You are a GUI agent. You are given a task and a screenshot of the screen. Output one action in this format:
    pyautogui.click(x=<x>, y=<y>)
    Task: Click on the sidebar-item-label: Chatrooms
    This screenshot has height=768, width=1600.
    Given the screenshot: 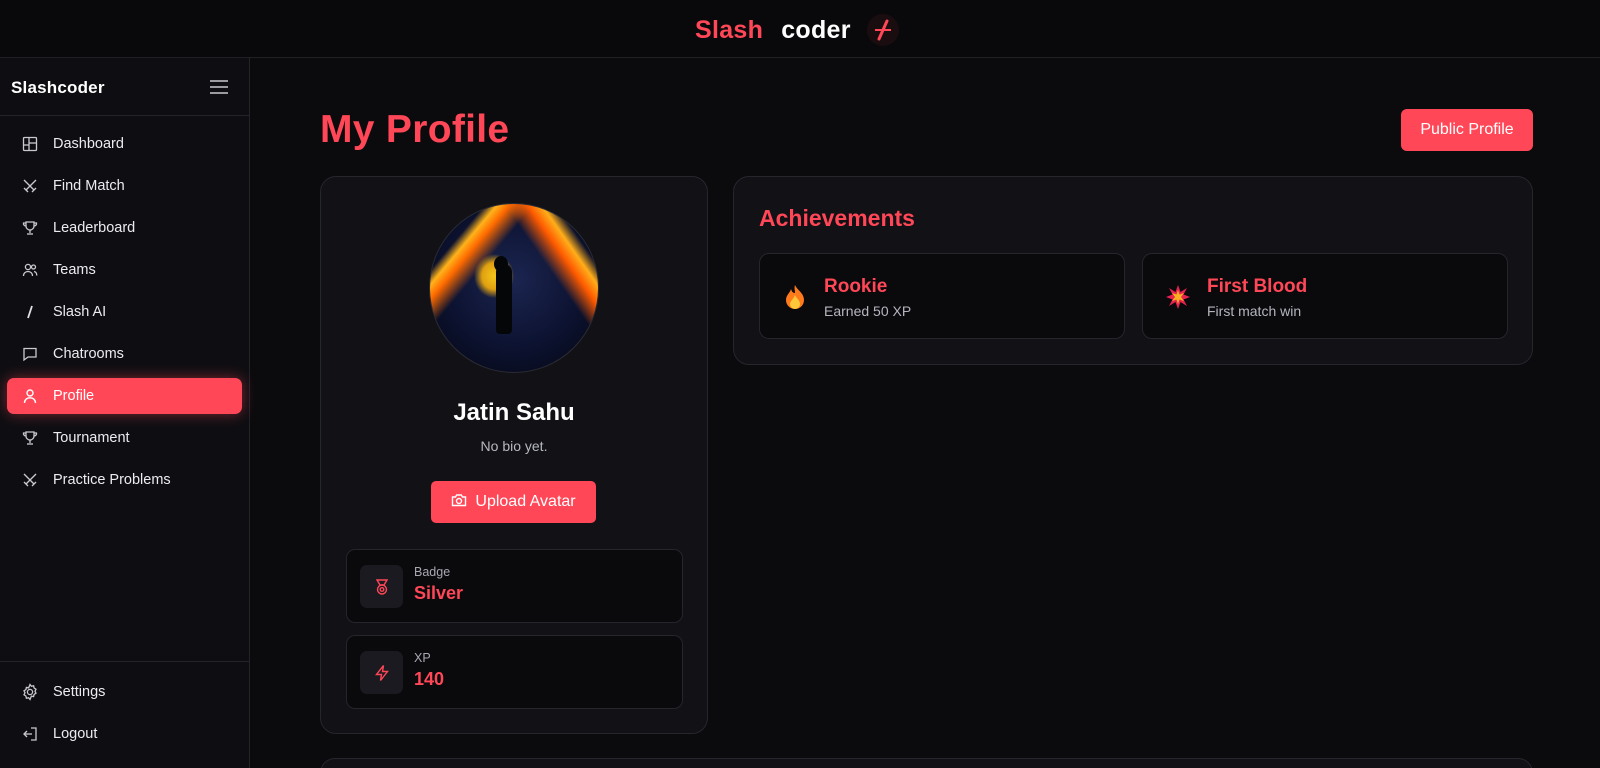 What is the action you would take?
    pyautogui.click(x=88, y=354)
    